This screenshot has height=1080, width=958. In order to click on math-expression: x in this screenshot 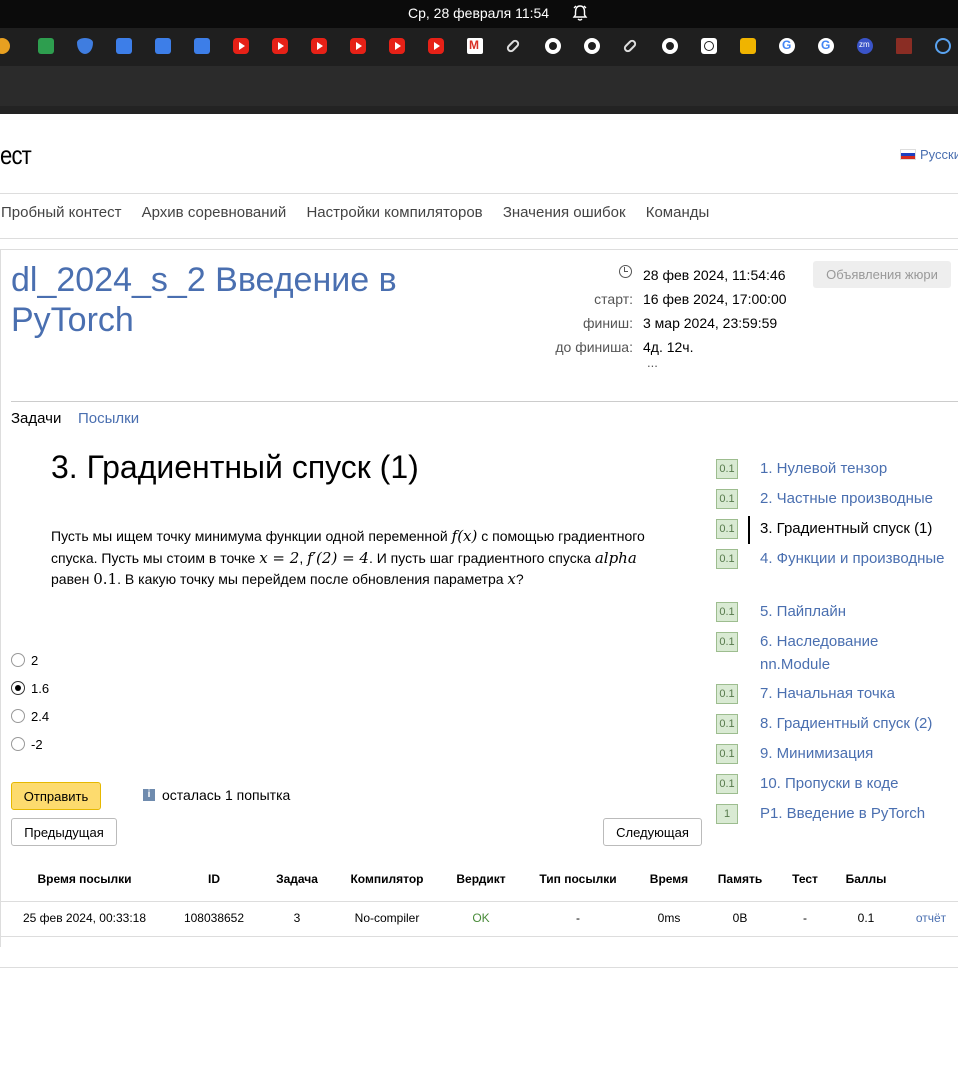, I will do `click(511, 579)`.